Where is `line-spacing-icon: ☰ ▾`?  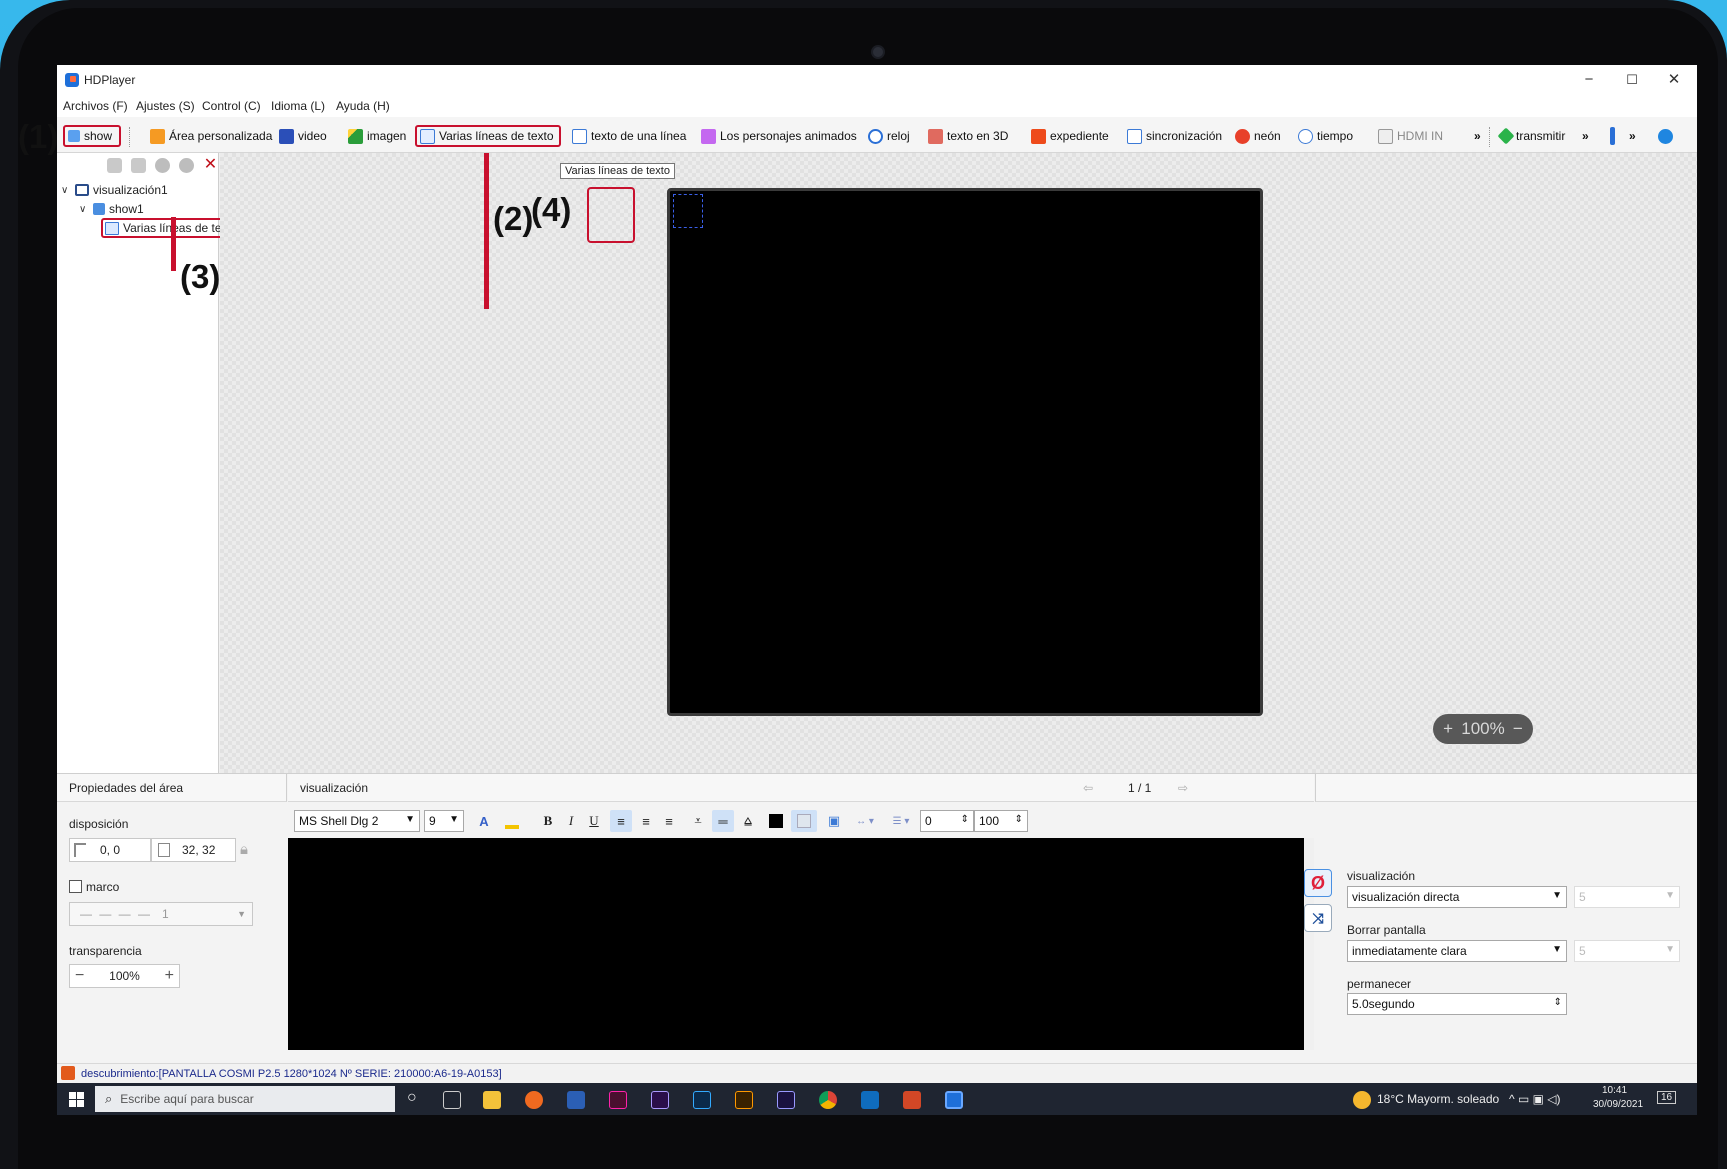
line-spacing-icon: ☰ ▾ is located at coordinates (901, 821).